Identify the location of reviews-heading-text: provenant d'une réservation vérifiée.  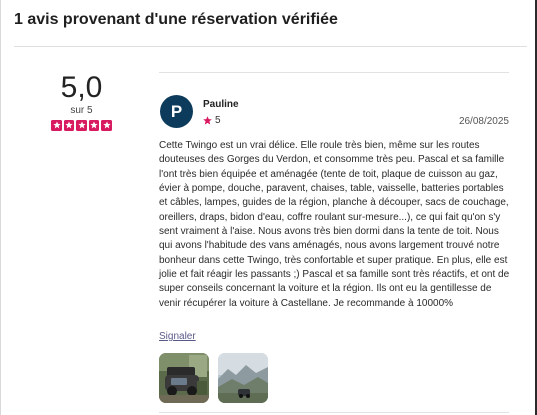
(198, 19).